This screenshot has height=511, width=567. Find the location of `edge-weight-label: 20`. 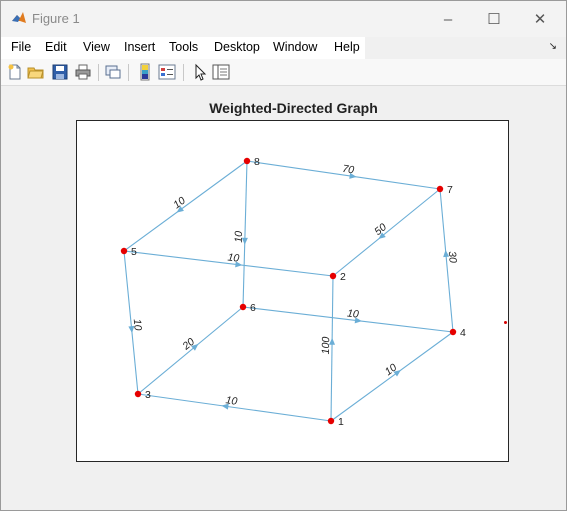

edge-weight-label: 20 is located at coordinates (189, 344).